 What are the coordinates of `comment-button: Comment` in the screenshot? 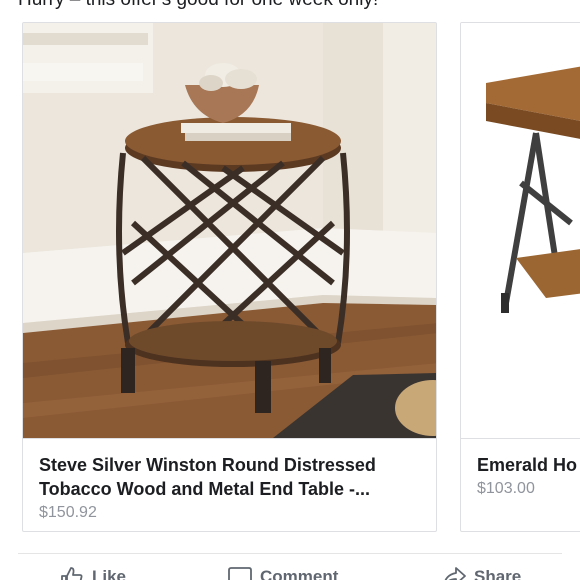 It's located at (283, 573).